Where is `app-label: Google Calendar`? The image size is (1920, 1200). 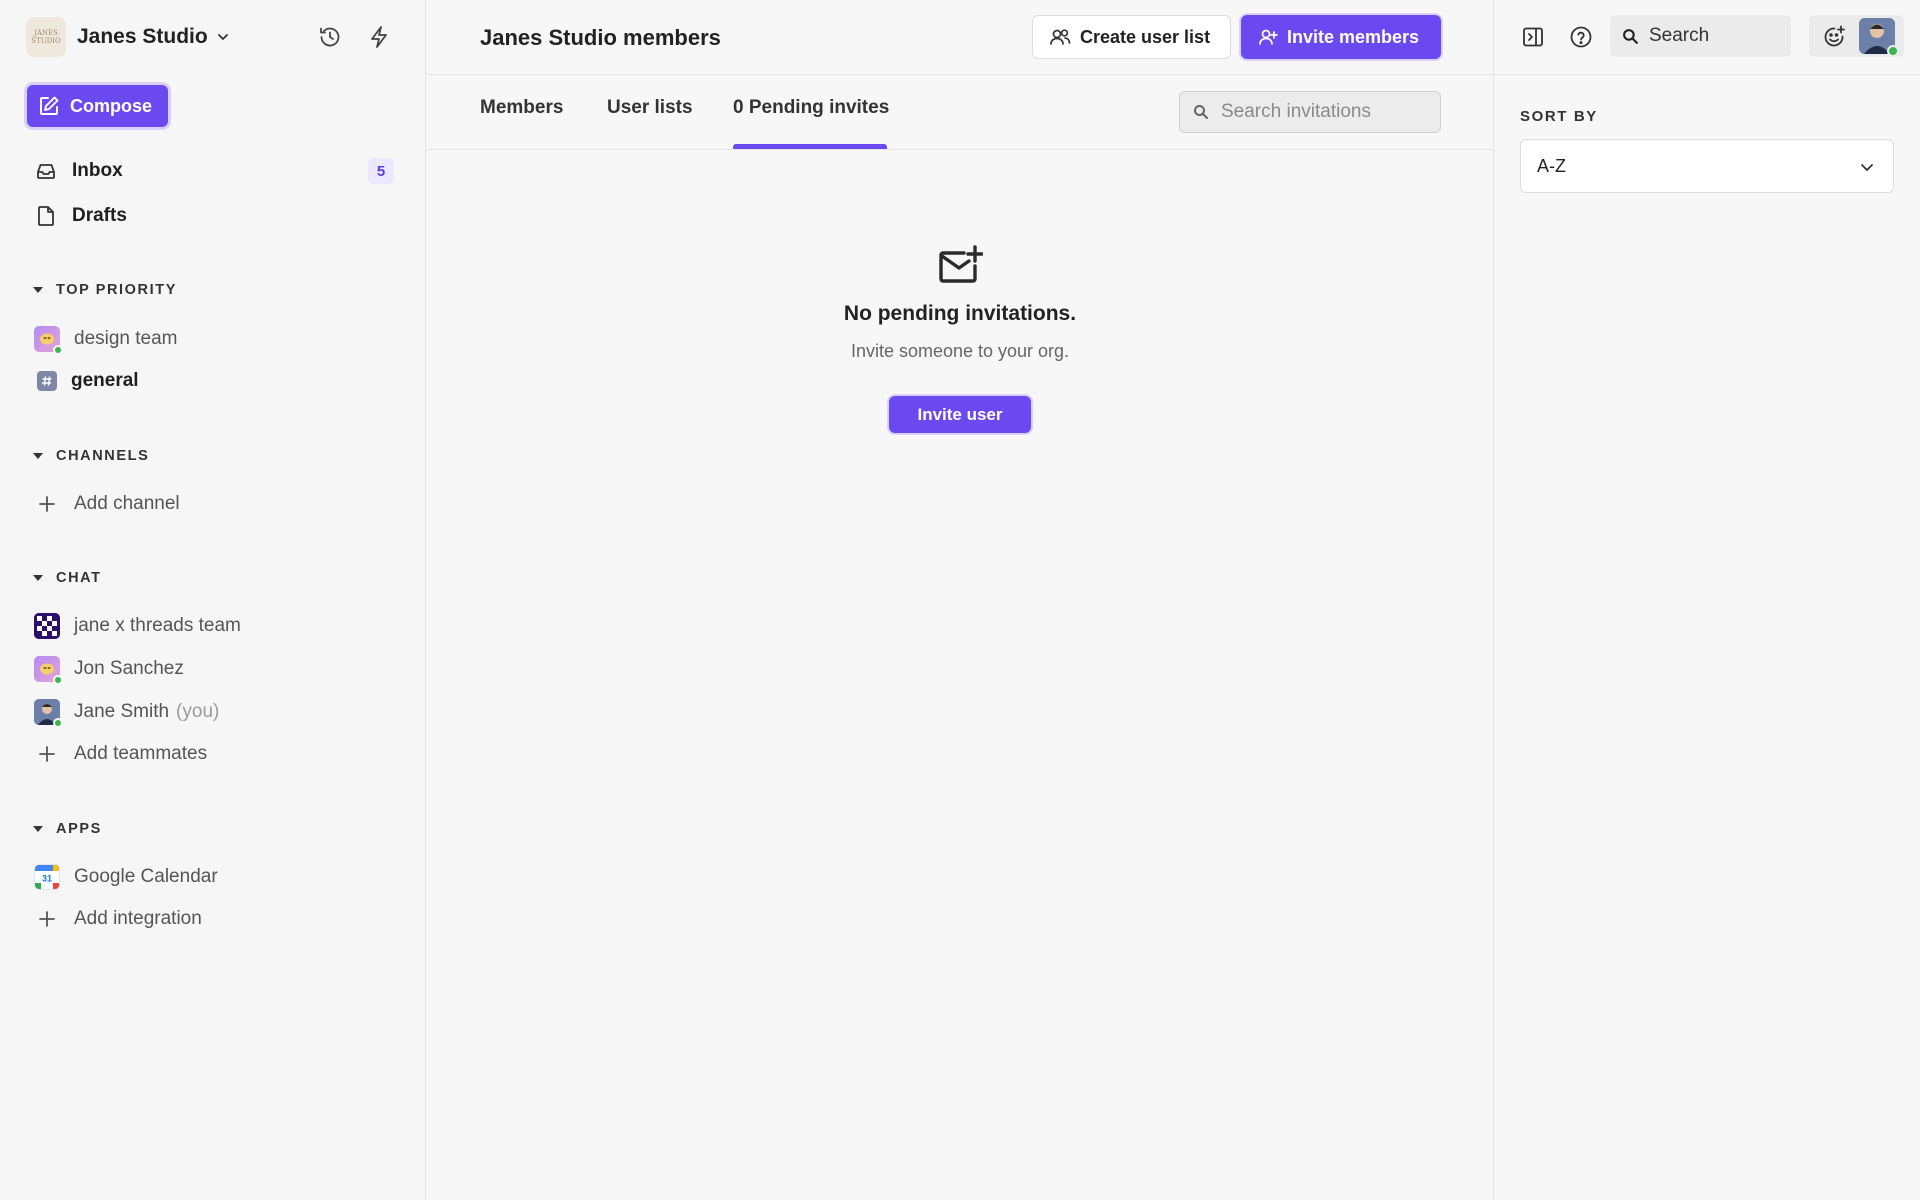
app-label: Google Calendar is located at coordinates (146, 876).